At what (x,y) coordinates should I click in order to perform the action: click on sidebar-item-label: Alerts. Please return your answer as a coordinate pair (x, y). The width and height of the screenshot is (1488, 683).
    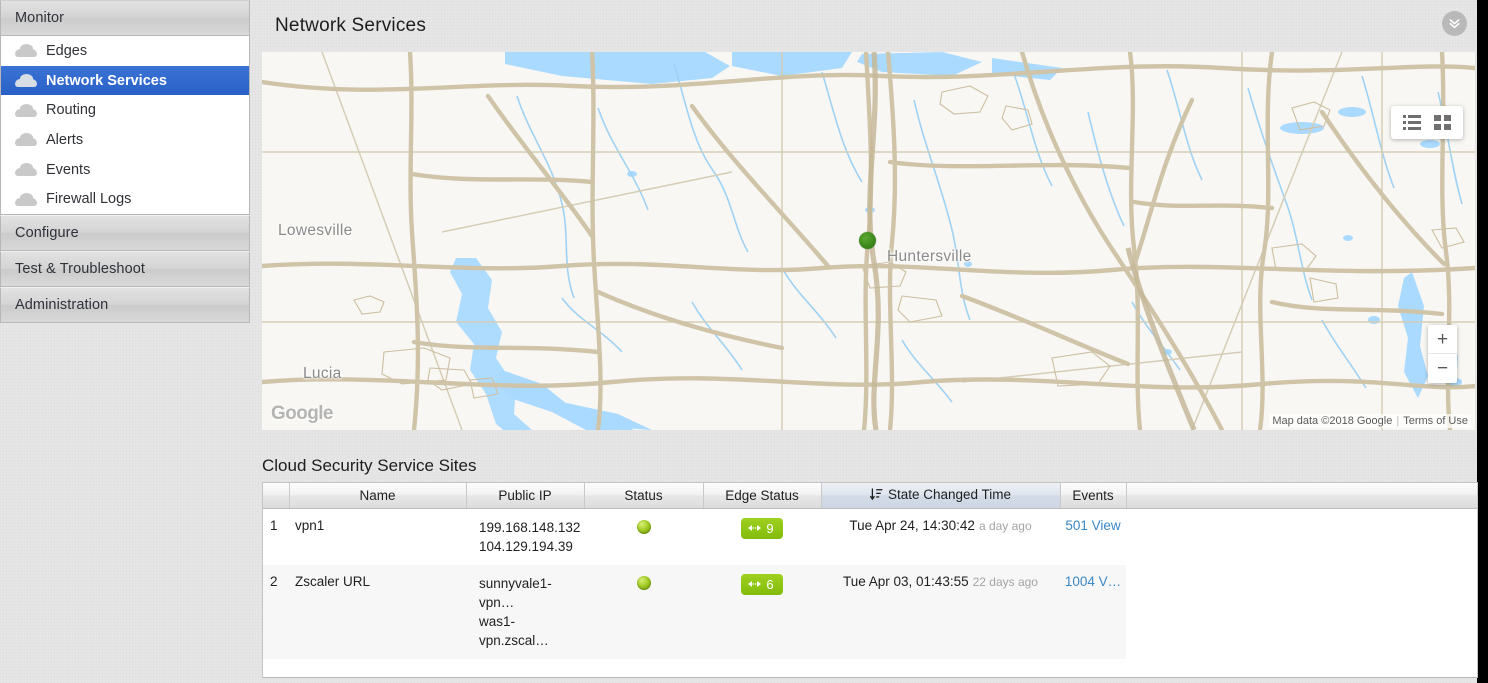
    Looking at the image, I should click on (65, 139).